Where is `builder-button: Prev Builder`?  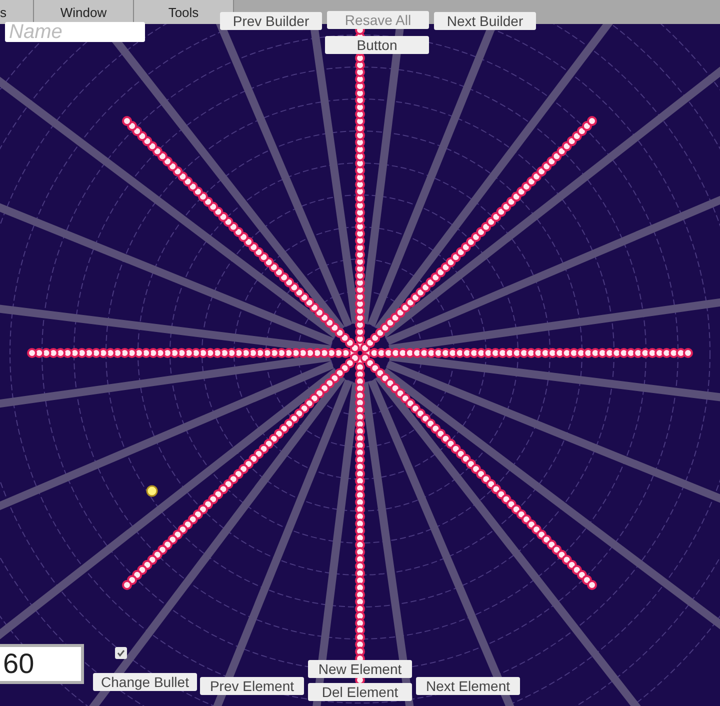 builder-button: Prev Builder is located at coordinates (271, 21).